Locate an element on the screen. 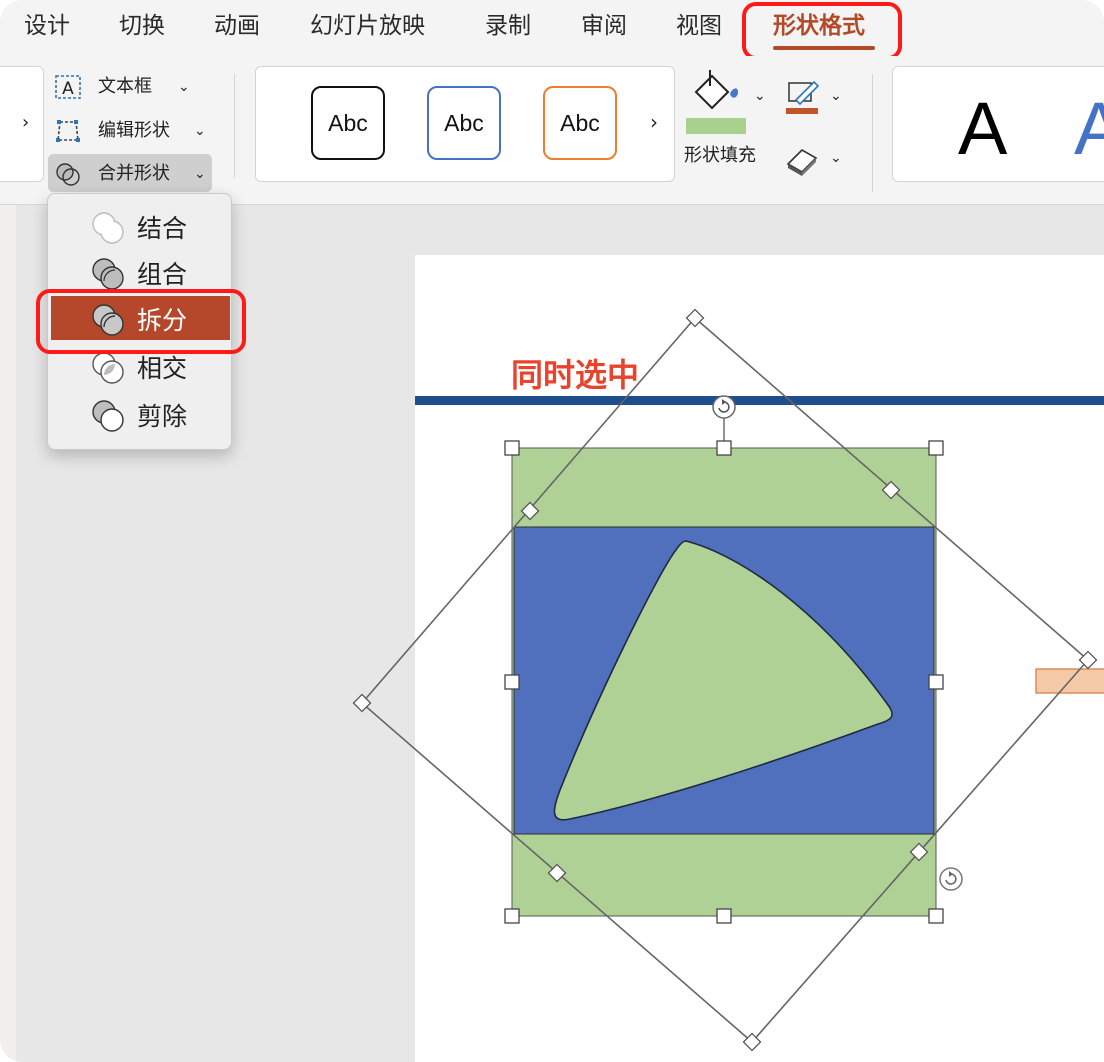 Image resolution: width=1104 pixels, height=1062 pixels. combine-icon is located at coordinates (108, 274).